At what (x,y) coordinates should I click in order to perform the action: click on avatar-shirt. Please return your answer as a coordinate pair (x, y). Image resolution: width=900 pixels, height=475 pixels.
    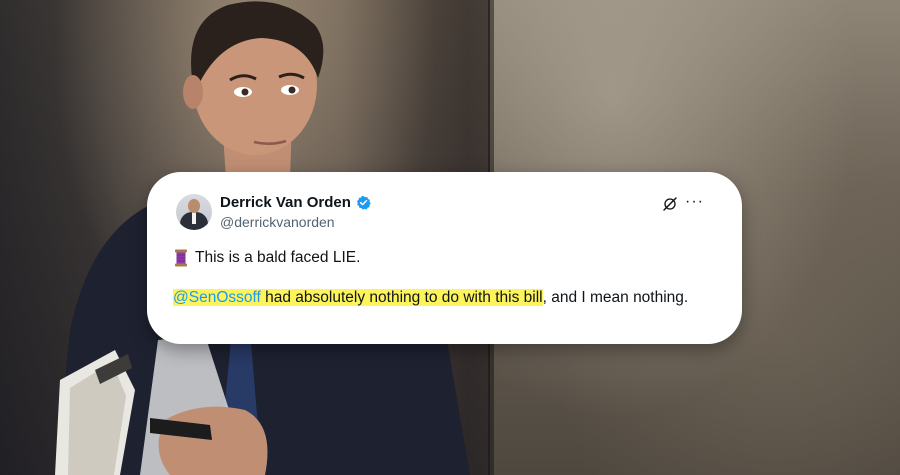
    Looking at the image, I should click on (194, 218).